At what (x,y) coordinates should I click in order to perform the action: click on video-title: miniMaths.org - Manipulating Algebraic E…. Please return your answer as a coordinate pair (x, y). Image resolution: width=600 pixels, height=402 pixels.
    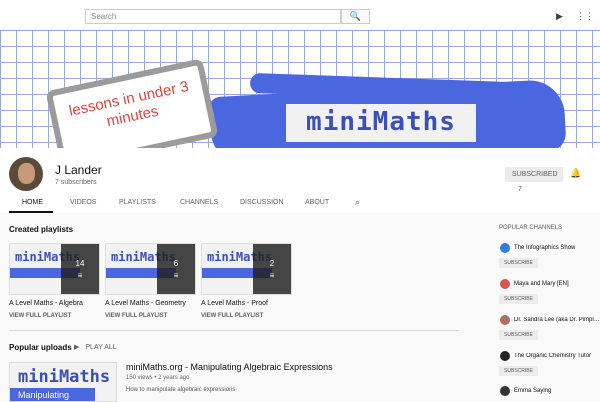
    Looking at the image, I should click on (229, 367).